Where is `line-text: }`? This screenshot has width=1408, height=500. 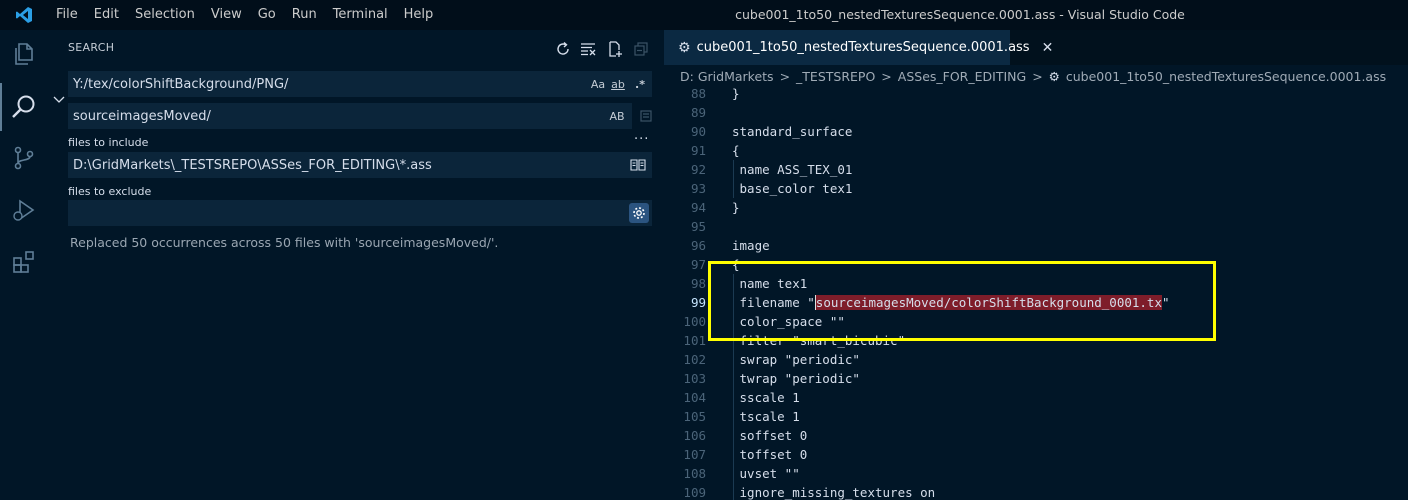 line-text: } is located at coordinates (736, 93).